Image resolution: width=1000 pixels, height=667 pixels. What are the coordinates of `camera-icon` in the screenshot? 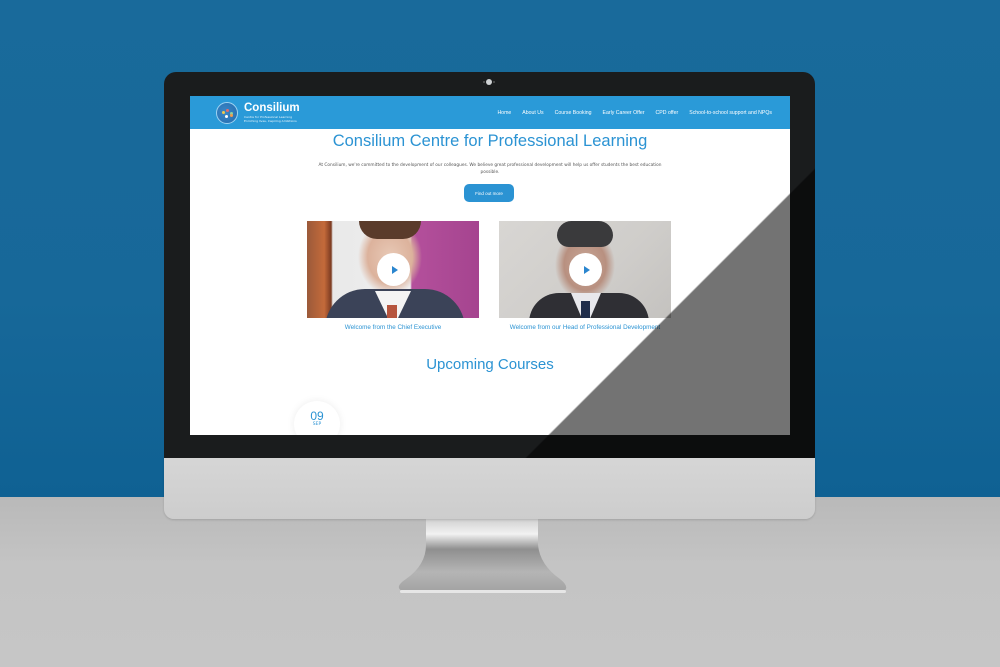 It's located at (489, 82).